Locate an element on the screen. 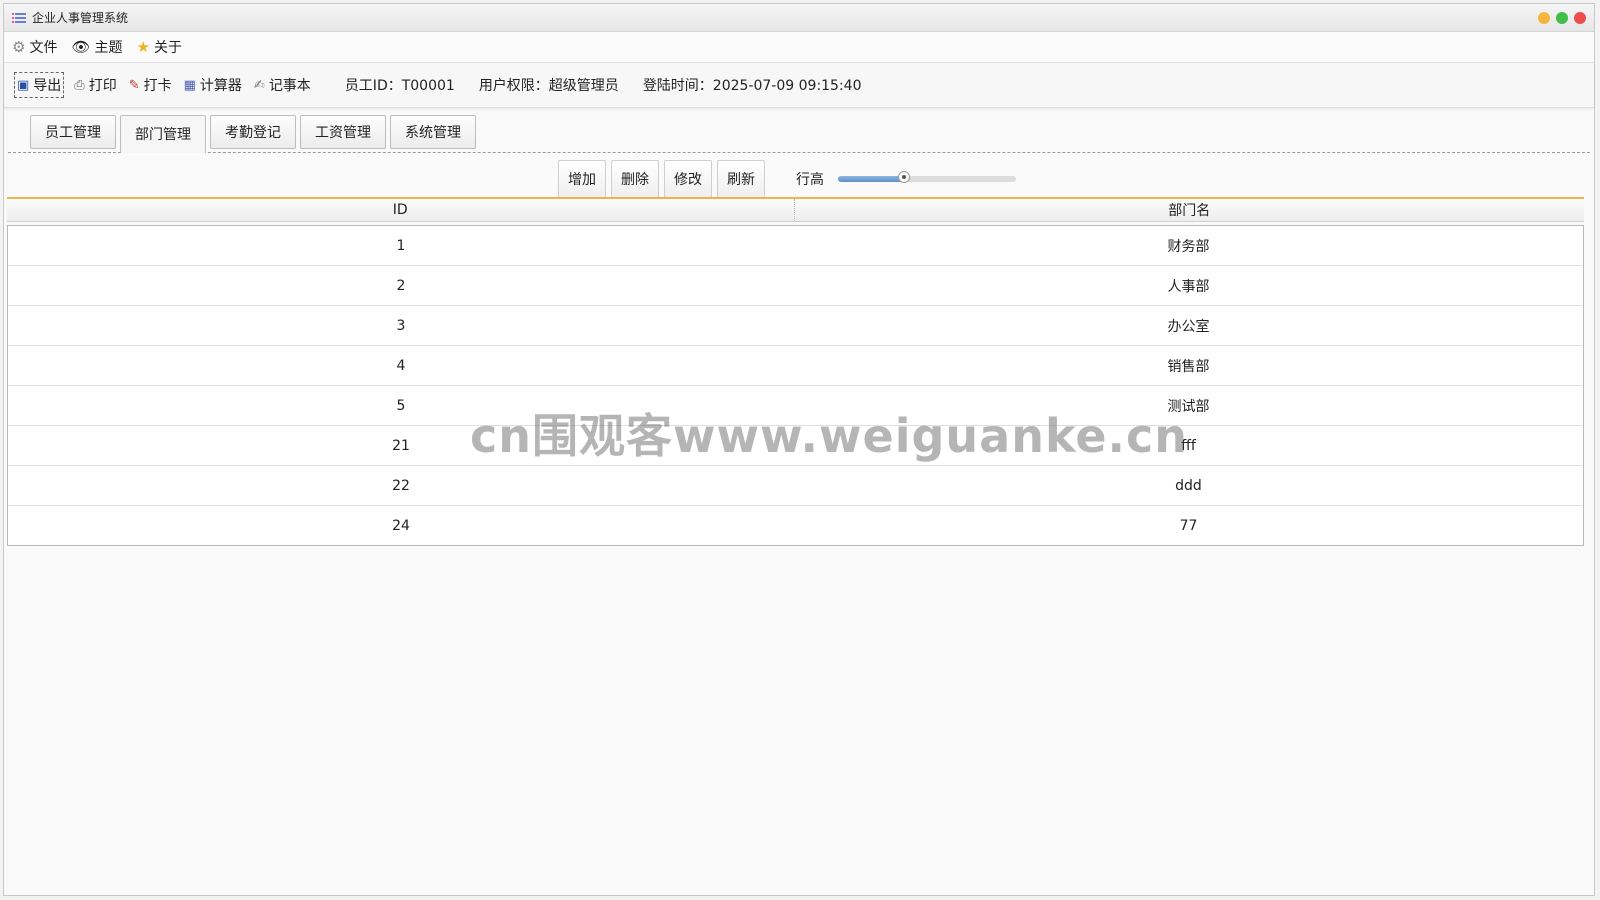 This screenshot has width=1600, height=900. column-header-id: ID is located at coordinates (400, 210).